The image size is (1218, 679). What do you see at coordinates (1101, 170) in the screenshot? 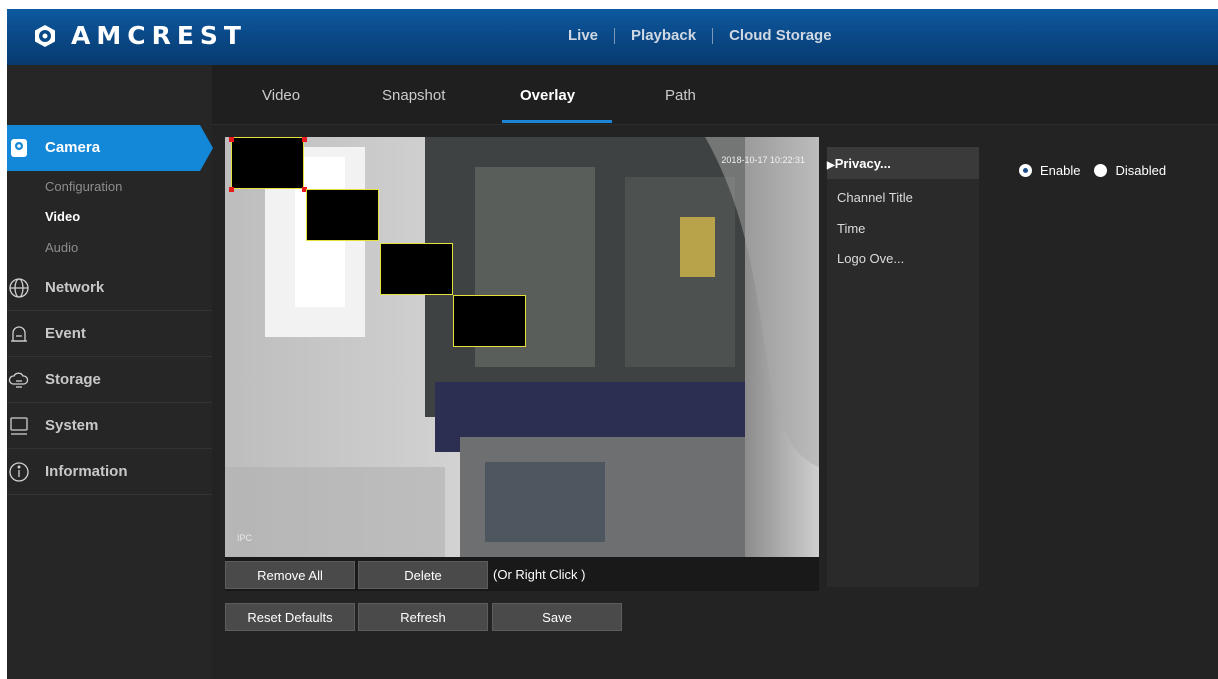
I see `disabled-radio` at bounding box center [1101, 170].